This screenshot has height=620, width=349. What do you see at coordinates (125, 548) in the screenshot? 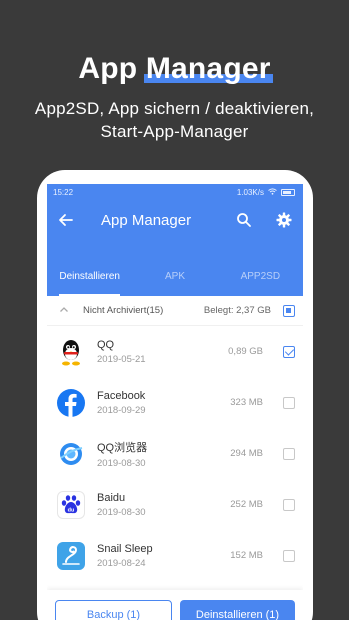
I see `app-name: Snail Sleep` at bounding box center [125, 548].